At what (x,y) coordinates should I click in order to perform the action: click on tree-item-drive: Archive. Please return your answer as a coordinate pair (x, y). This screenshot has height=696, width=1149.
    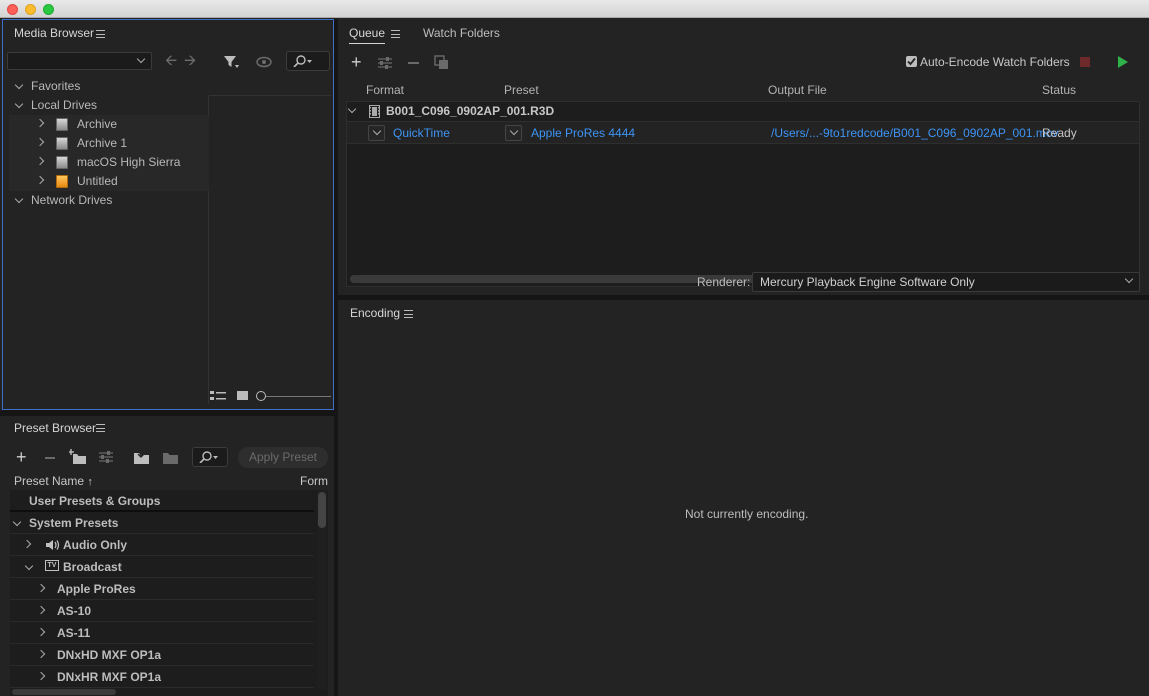
    Looking at the image, I should click on (109, 124).